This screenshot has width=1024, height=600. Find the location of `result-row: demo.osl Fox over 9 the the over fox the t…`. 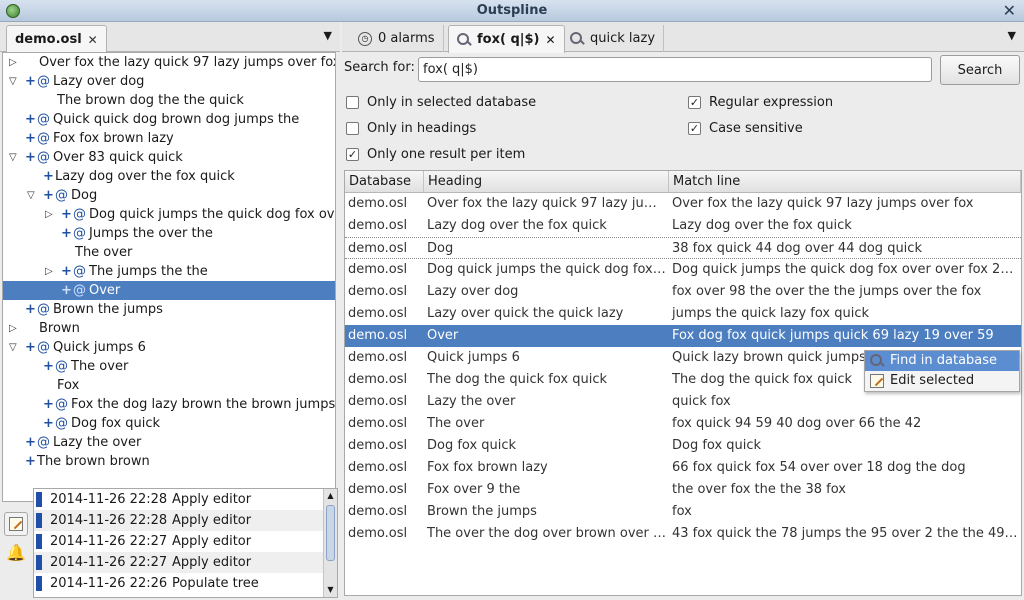

result-row: demo.osl Fox over 9 the the over fox the t… is located at coordinates (683, 490).